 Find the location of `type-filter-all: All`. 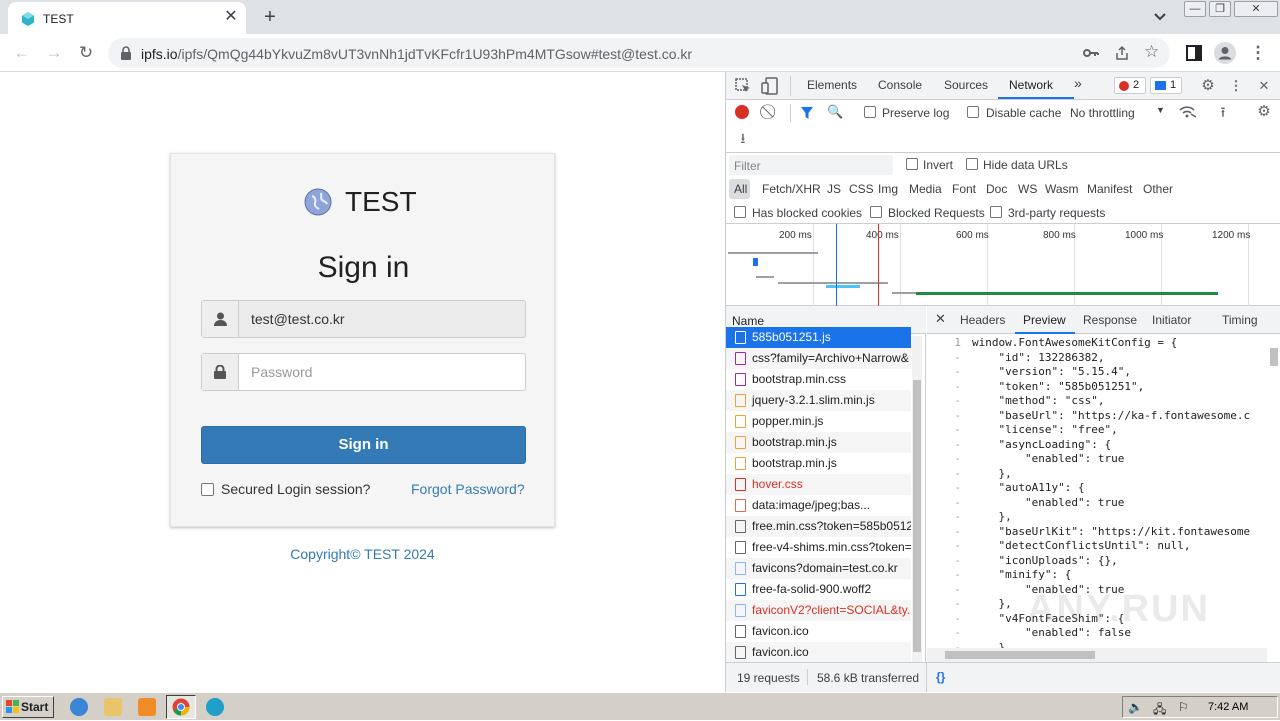

type-filter-all: All is located at coordinates (740, 189).